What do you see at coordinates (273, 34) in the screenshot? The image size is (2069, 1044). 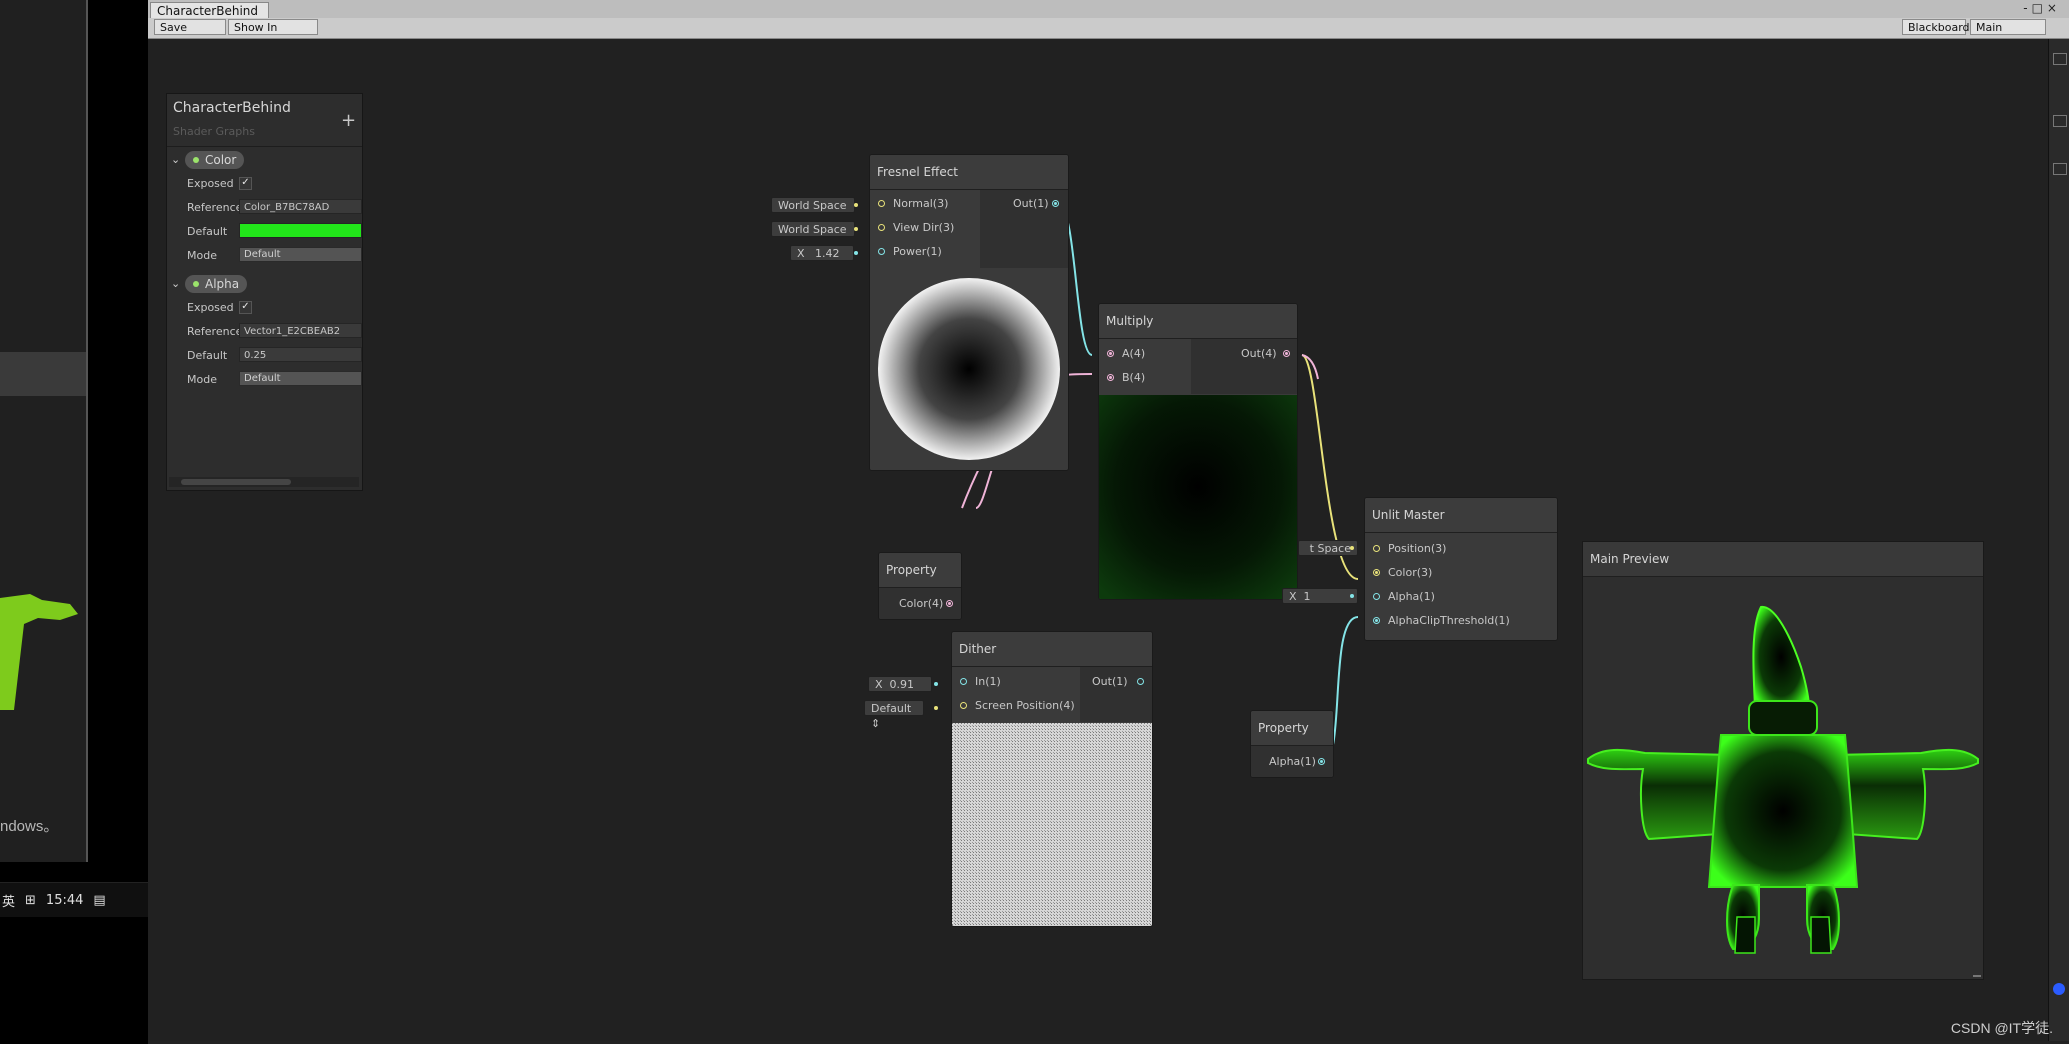 I see `show-in-project-button: Show In Project` at bounding box center [273, 34].